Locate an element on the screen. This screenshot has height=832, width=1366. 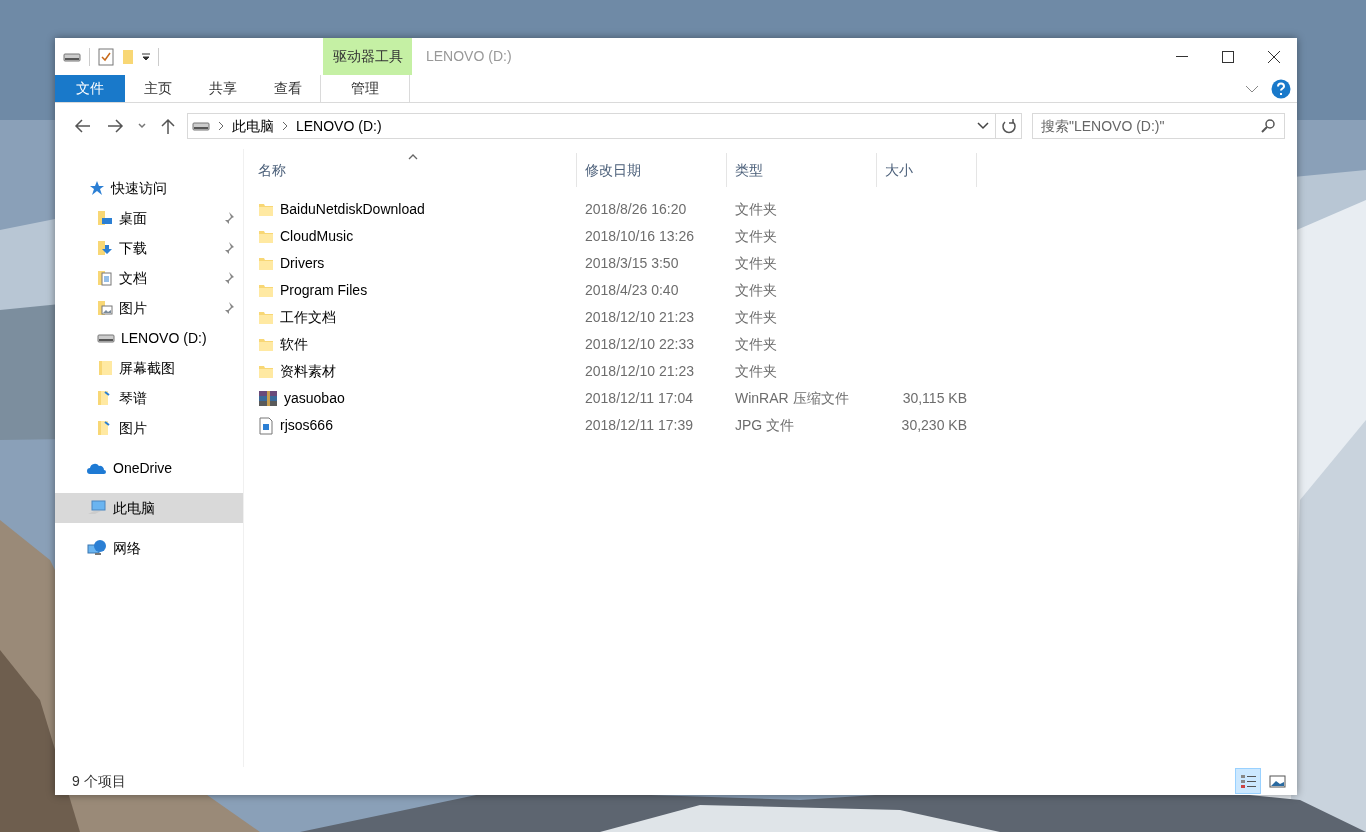
checklist-icon is located at coordinates (106, 56).